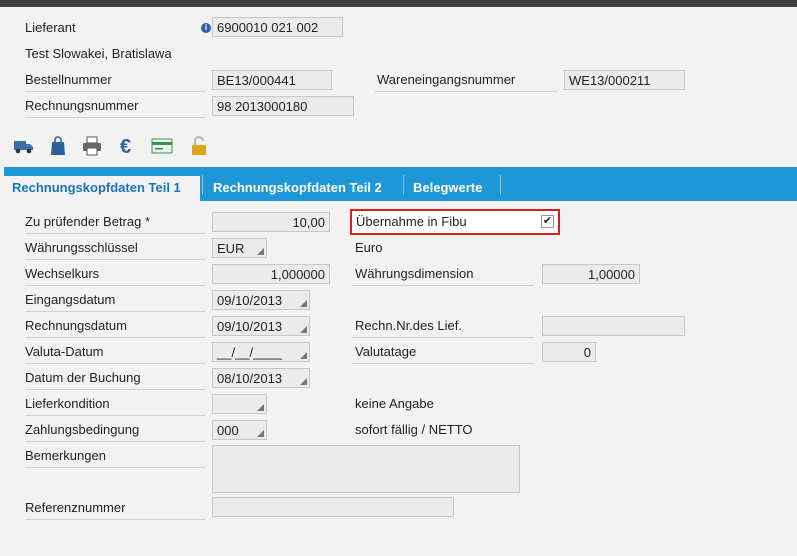 This screenshot has height=556, width=797. Describe the element at coordinates (115, 519) in the screenshot. I see `referenz-underline` at that location.